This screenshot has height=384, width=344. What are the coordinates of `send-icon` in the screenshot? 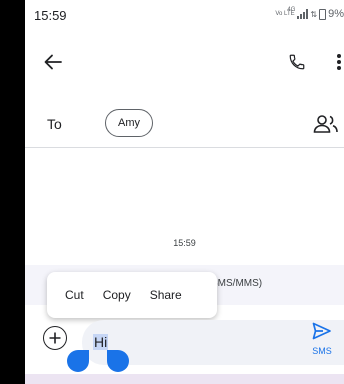 It's located at (321, 331).